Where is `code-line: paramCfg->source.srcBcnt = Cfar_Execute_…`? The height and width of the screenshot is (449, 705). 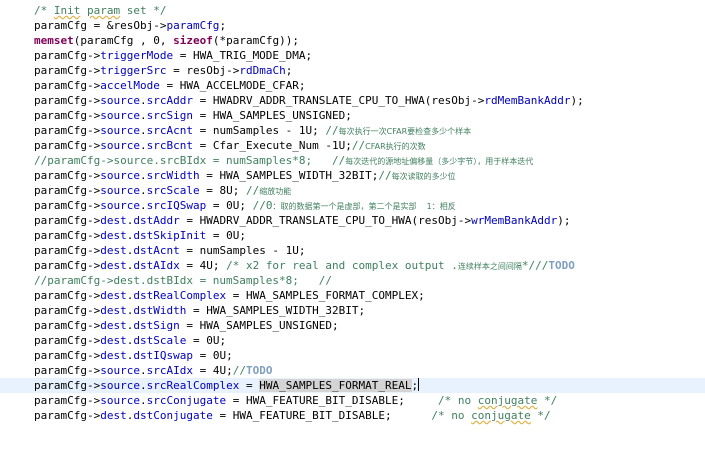
code-line: paramCfg->source.srcBcnt = Cfar_Execute_… is located at coordinates (352, 145).